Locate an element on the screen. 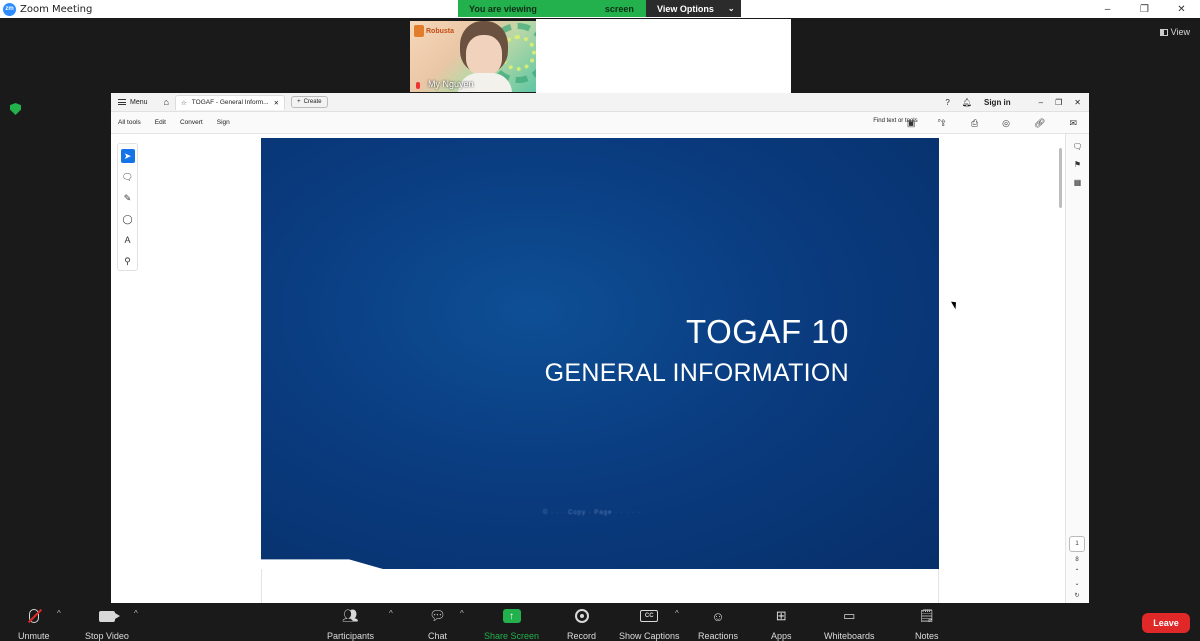 Image resolution: width=1200 pixels, height=641 pixels. page-down-icon: ⌄ is located at coordinates (1076, 583).